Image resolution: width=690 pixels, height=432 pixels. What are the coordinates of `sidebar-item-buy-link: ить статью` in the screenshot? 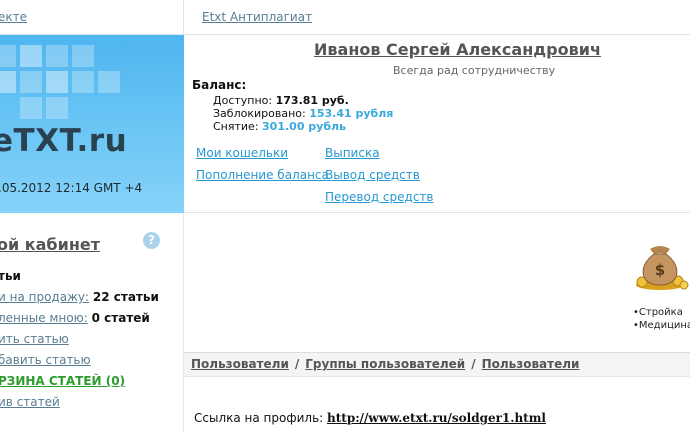 It's located at (34, 339).